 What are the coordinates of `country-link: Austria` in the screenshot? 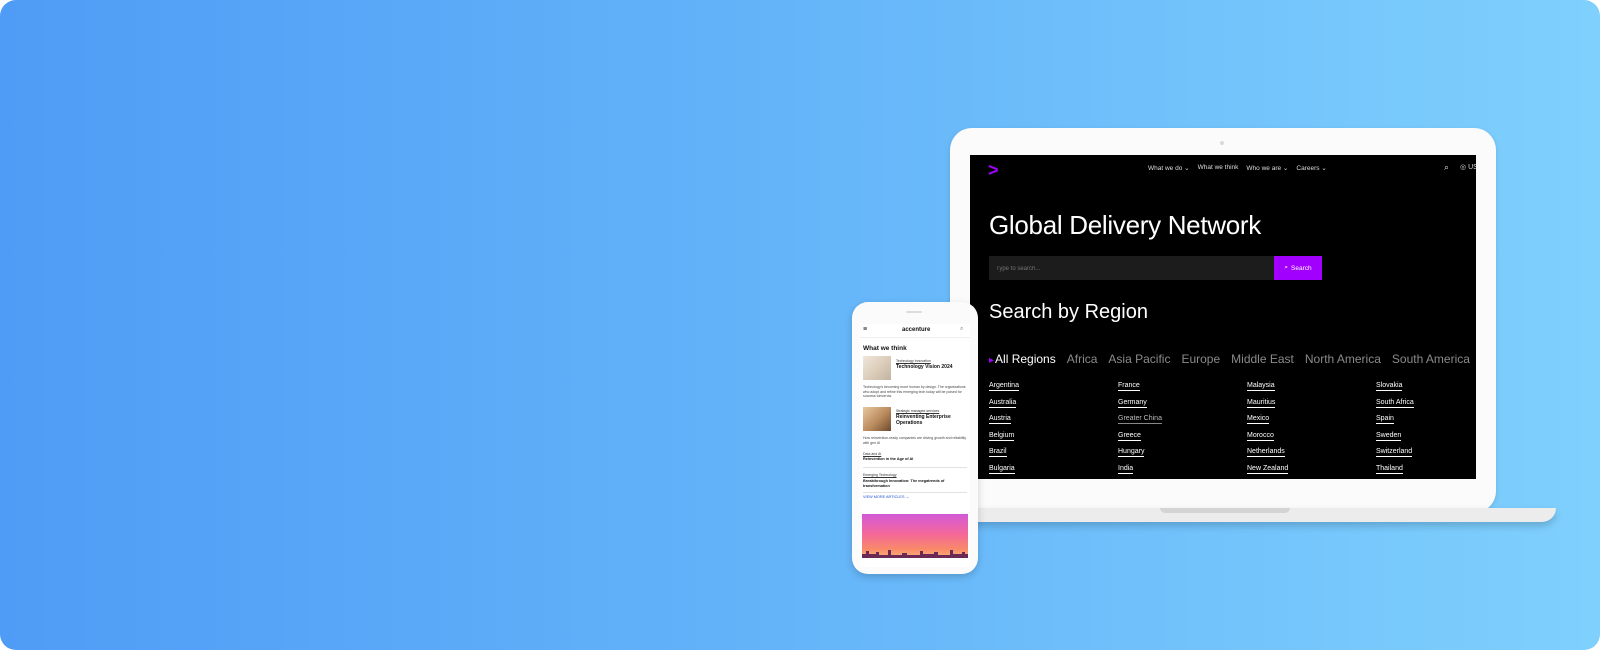 It's located at (1053, 421).